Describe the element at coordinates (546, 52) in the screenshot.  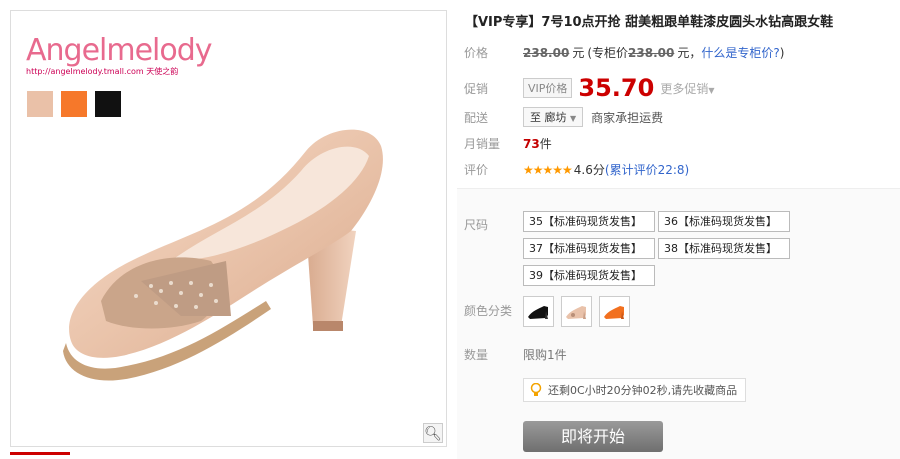
I see `original-price: 238.00` at that location.